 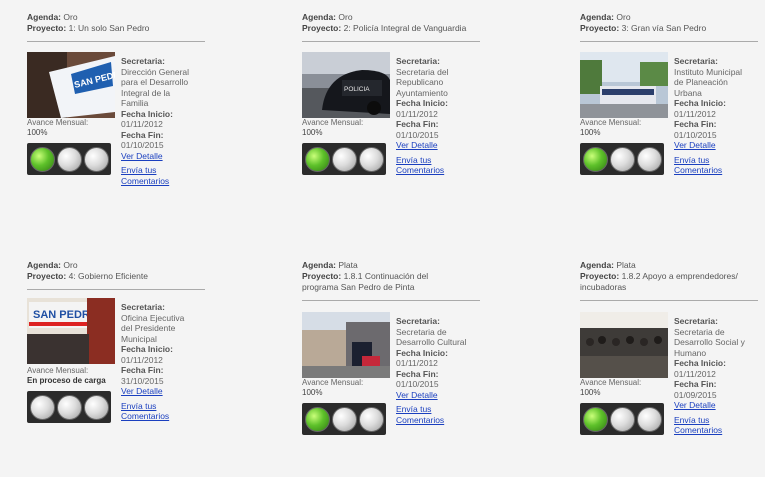 I want to click on secretaria-line: Republicano, so click(x=420, y=82).